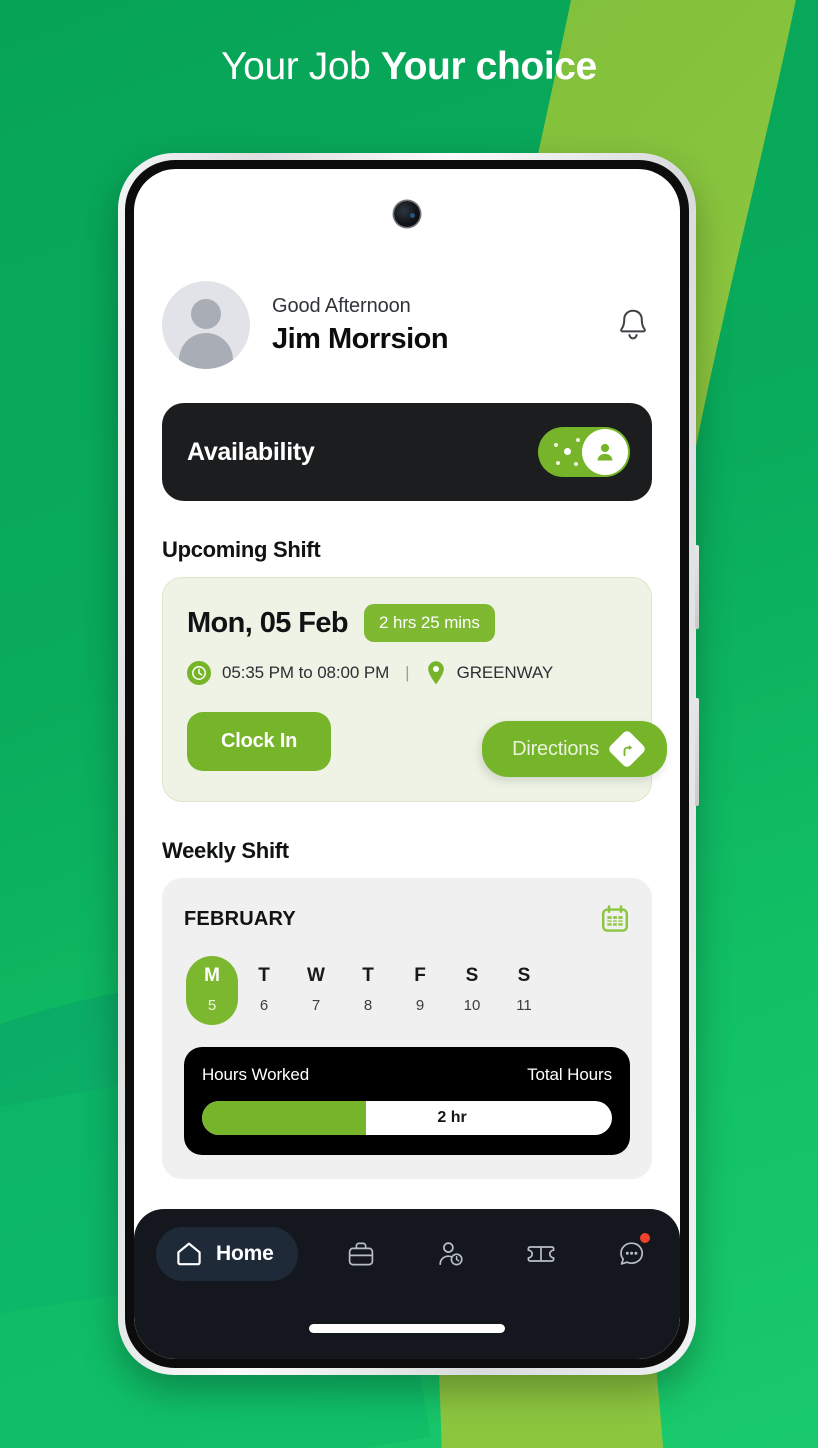  I want to click on user-name: Jim Morrsion, so click(360, 338).